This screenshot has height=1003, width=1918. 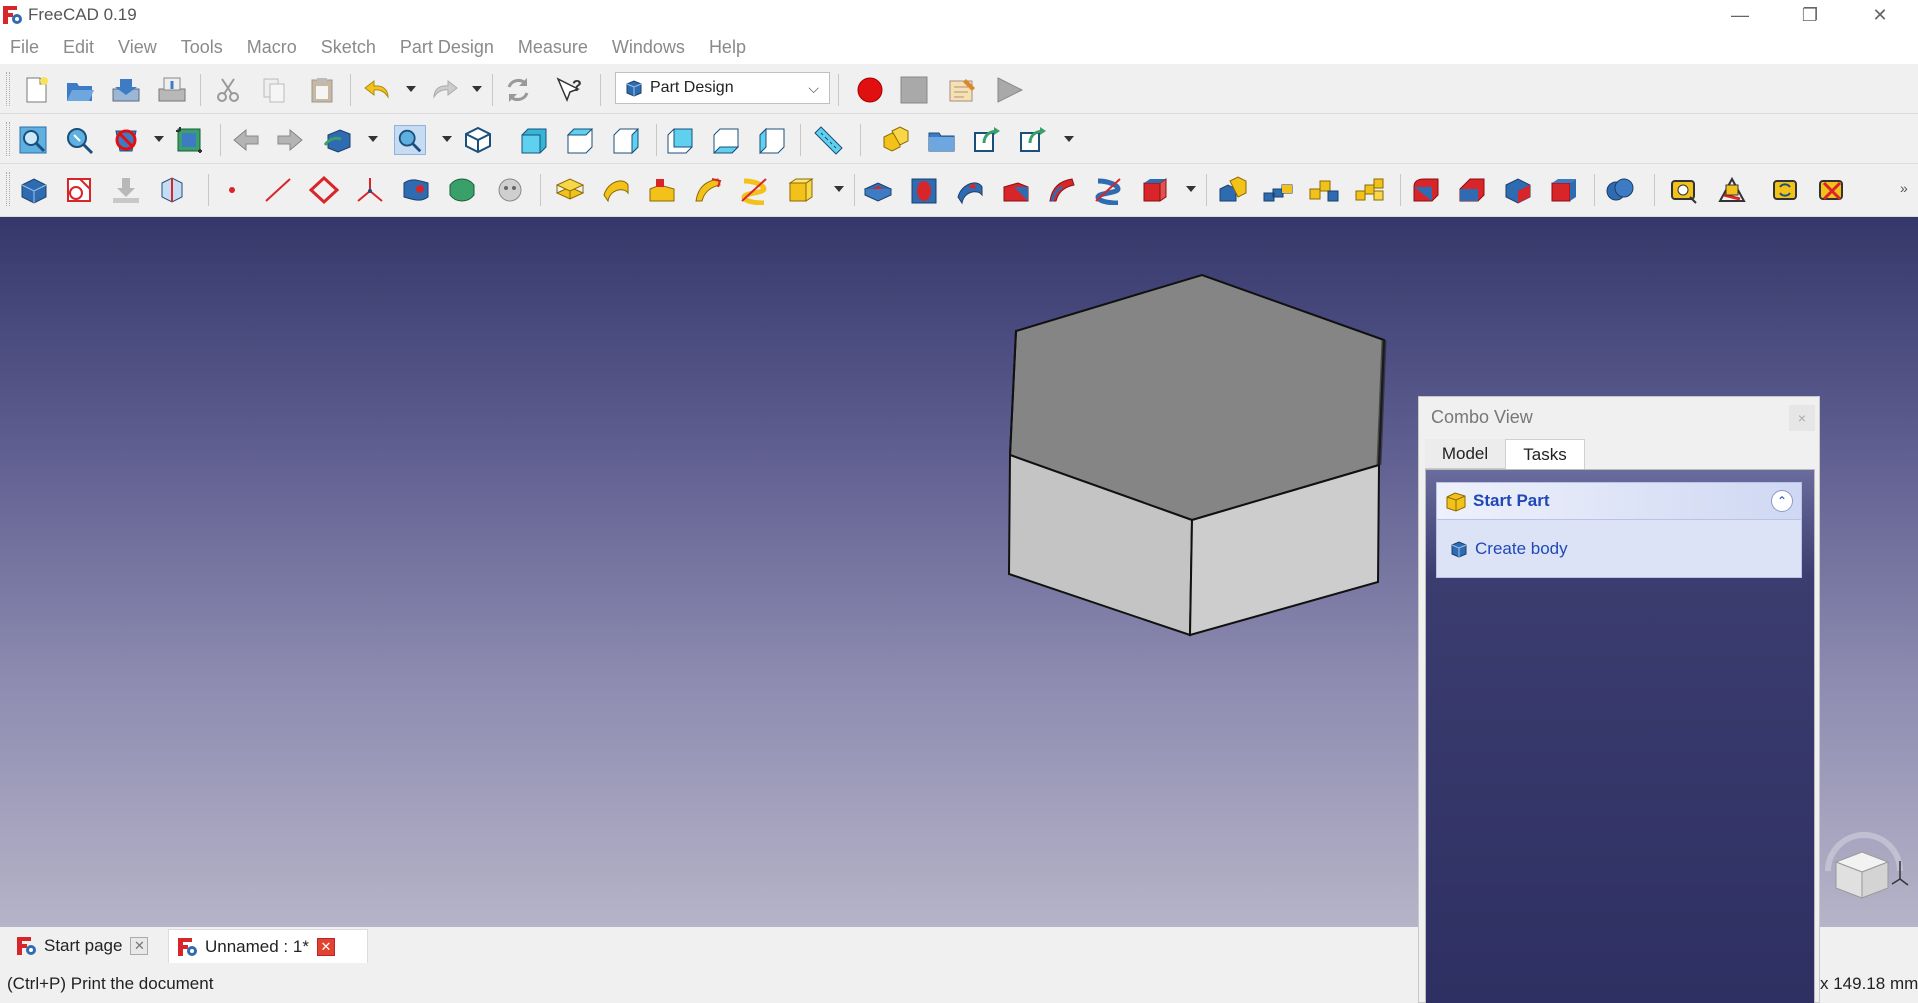 What do you see at coordinates (172, 90) in the screenshot?
I see `save-as-icon` at bounding box center [172, 90].